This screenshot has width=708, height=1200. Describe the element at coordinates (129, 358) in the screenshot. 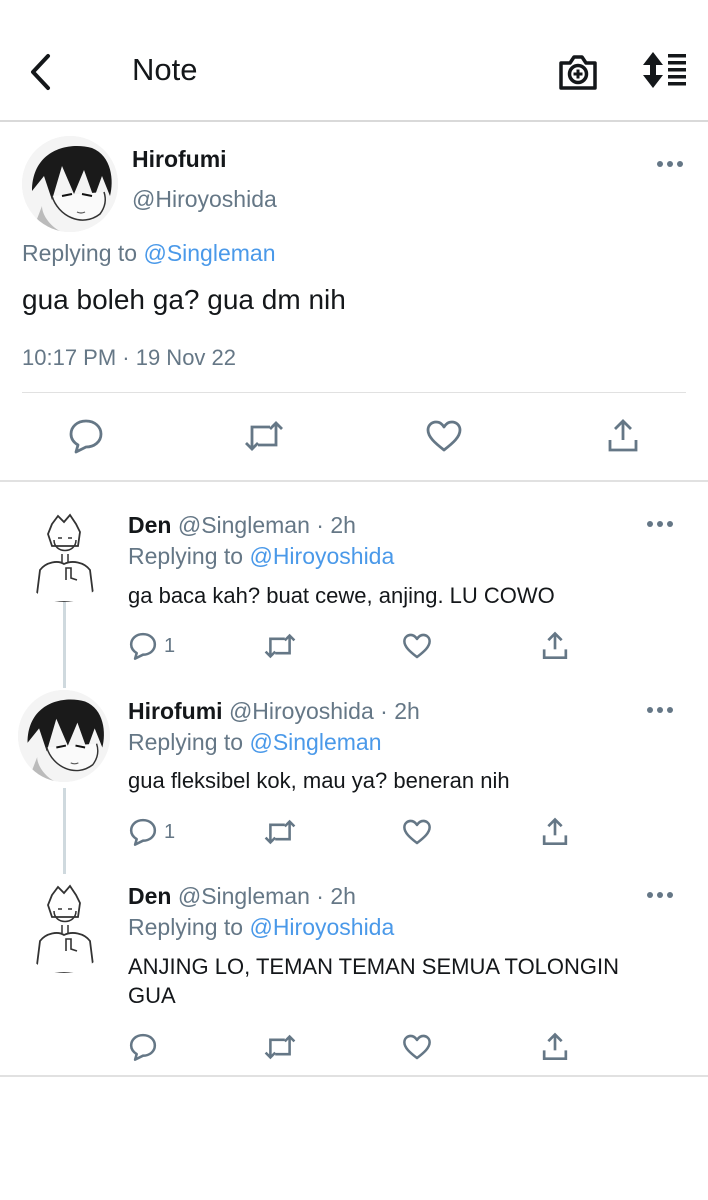

I see `tweet-timestamp: 10:17 PM · 19 Nov 22` at that location.